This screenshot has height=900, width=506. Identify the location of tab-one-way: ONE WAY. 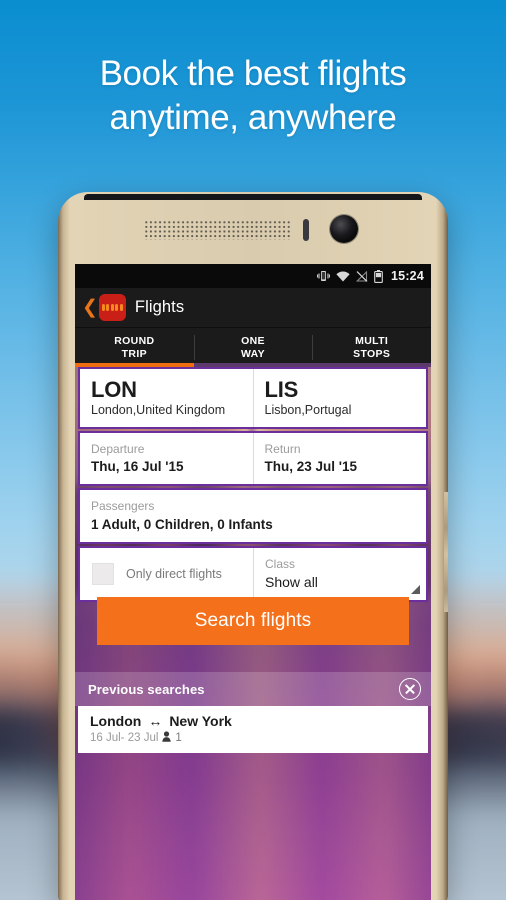
(253, 347).